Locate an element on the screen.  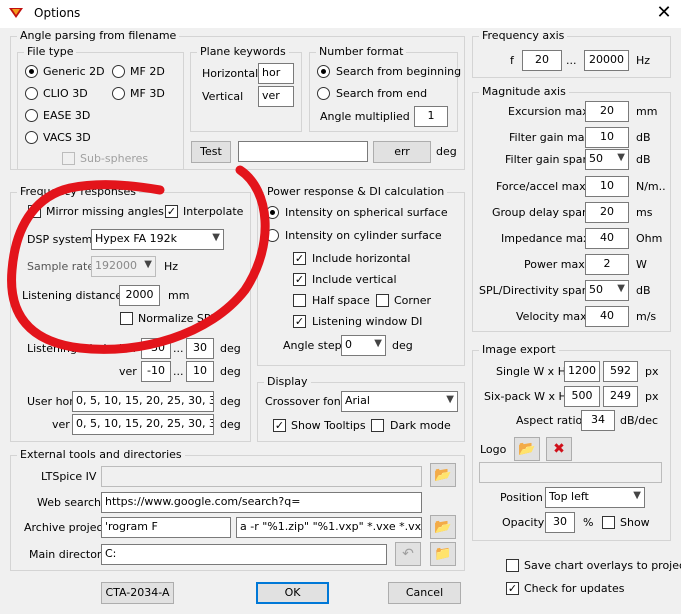
close-icon: ✕ is located at coordinates (664, 13).